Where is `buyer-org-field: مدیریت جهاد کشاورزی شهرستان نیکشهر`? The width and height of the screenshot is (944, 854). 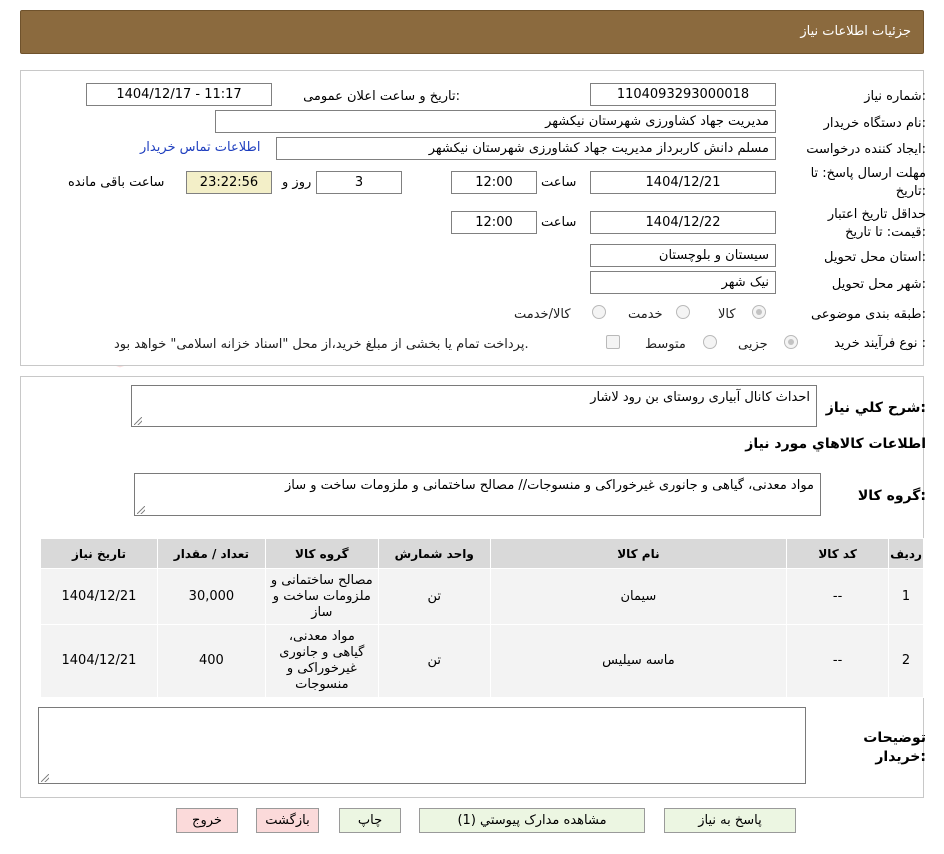 buyer-org-field: مدیریت جهاد کشاورزی شهرستان نیکشهر is located at coordinates (495, 121).